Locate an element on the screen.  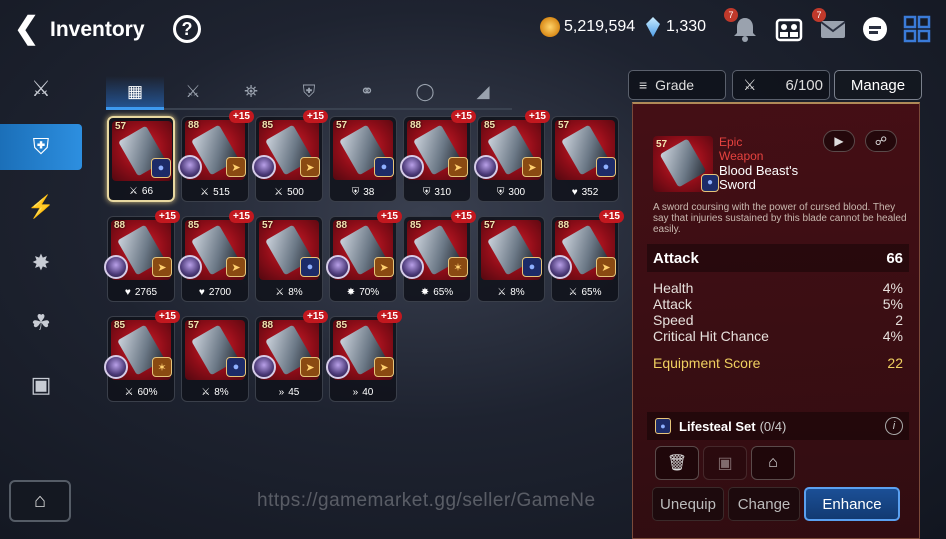
sidebar-item-artifacts: ⚡ is located at coordinates (41, 207).